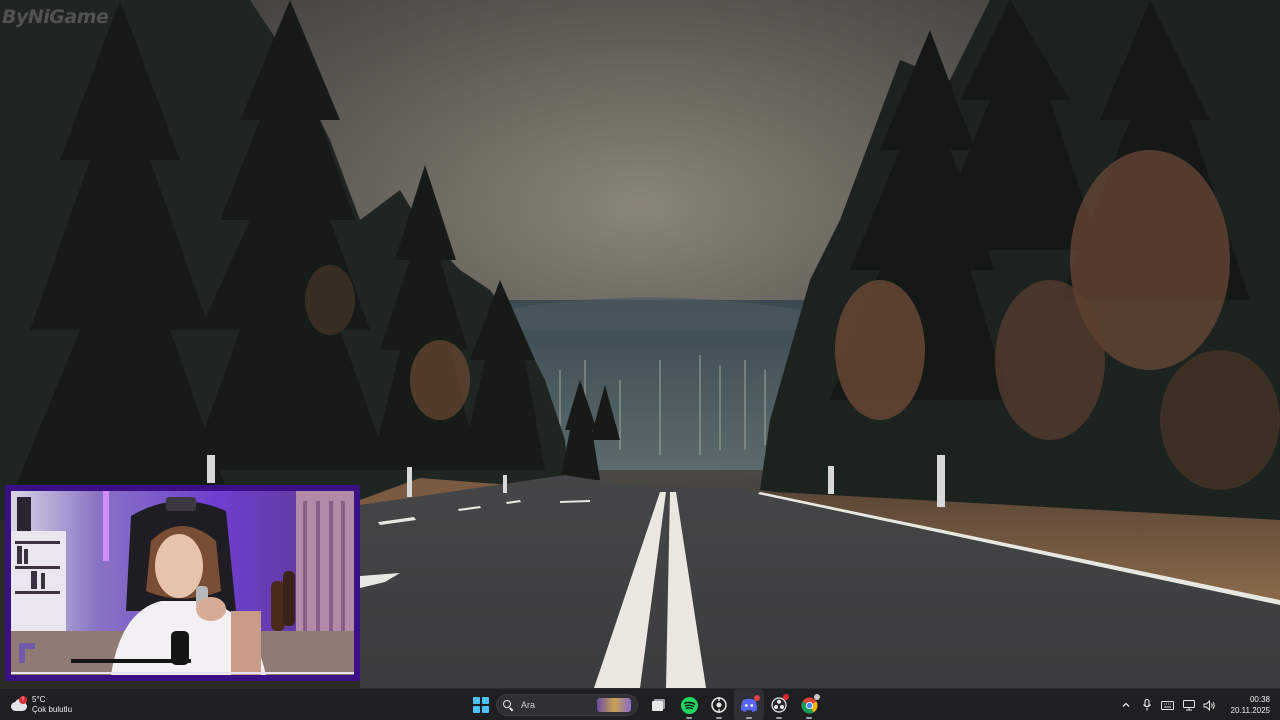 The image size is (1280, 720). I want to click on clock: 00:38 20.11.2025, so click(1250, 705).